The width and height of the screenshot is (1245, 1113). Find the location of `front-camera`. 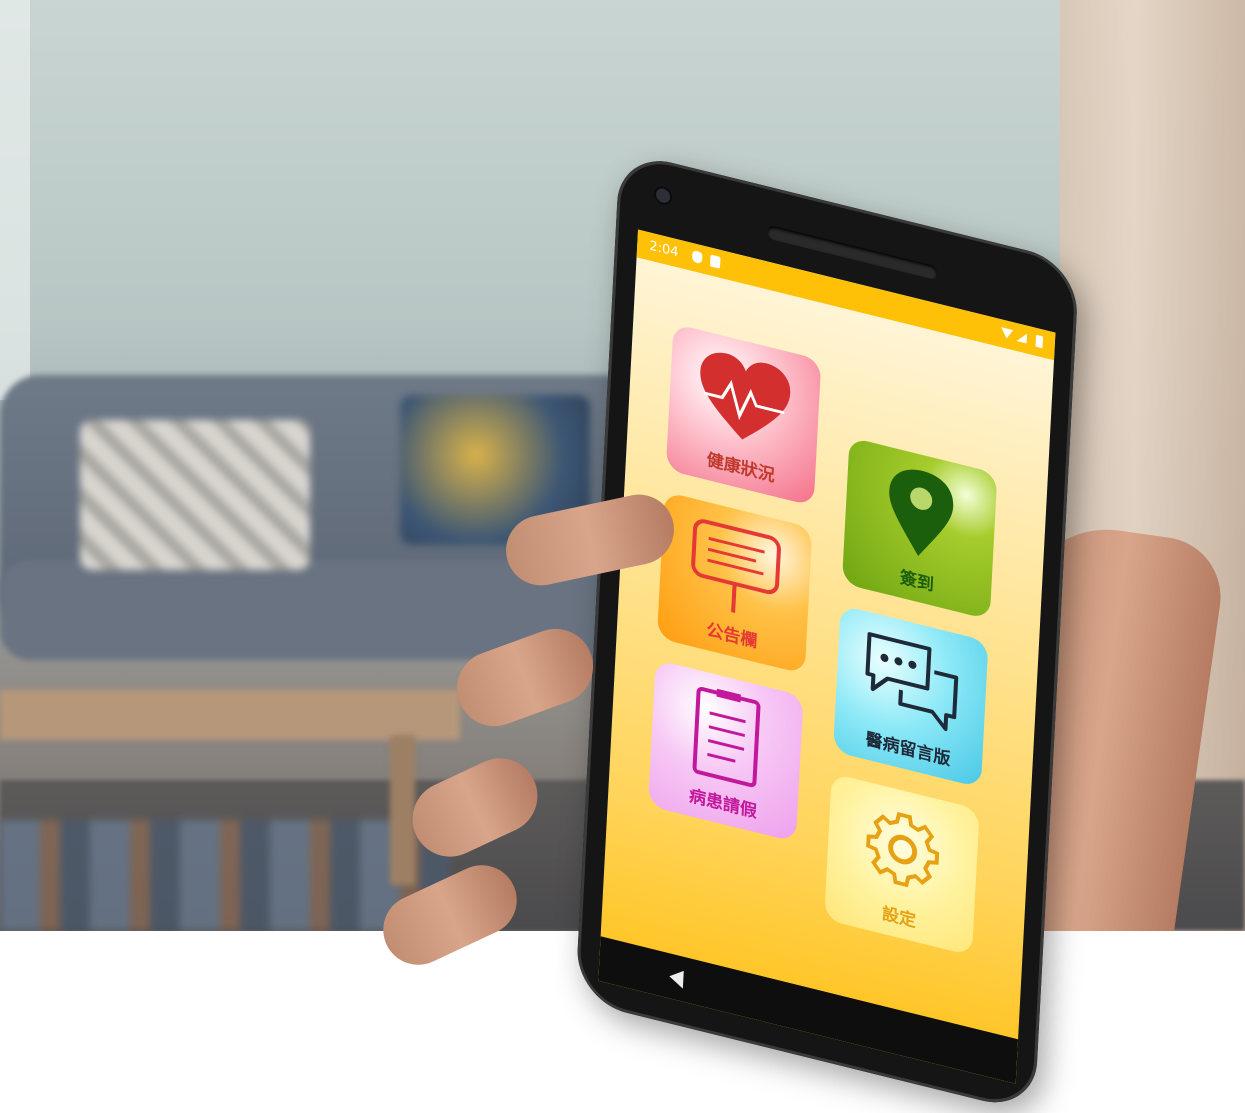

front-camera is located at coordinates (663, 196).